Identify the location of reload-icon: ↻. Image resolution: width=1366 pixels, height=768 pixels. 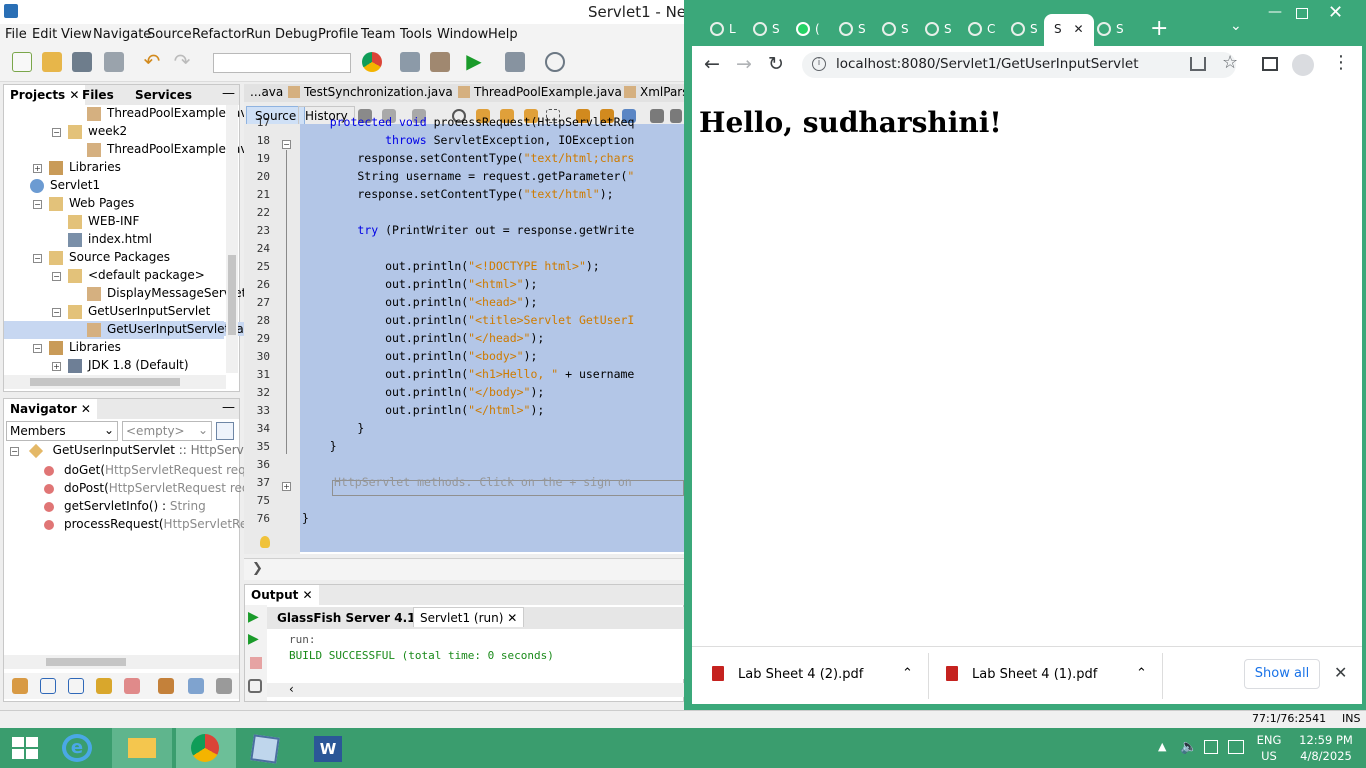
(776, 64).